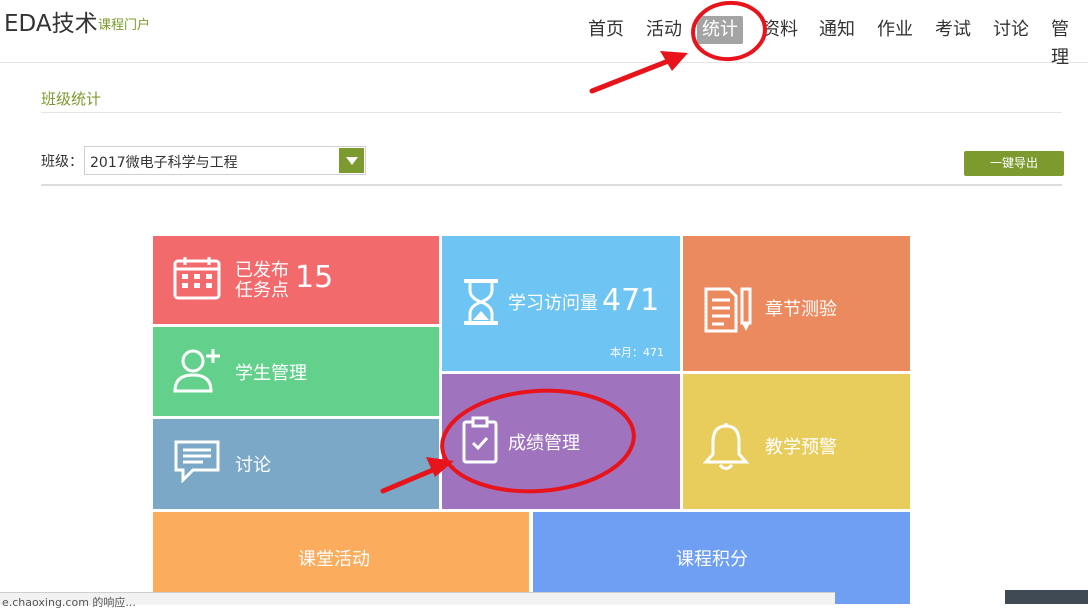 This screenshot has height=610, width=1088. Describe the element at coordinates (726, 446) in the screenshot. I see `bell-icon` at that location.